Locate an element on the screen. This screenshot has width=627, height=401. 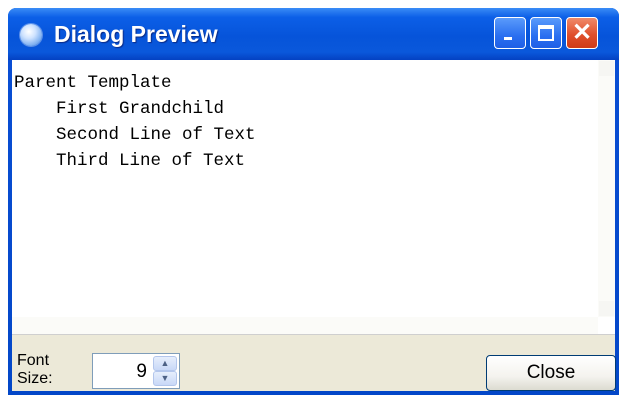
vertical-scrollbar is located at coordinates (606, 188).